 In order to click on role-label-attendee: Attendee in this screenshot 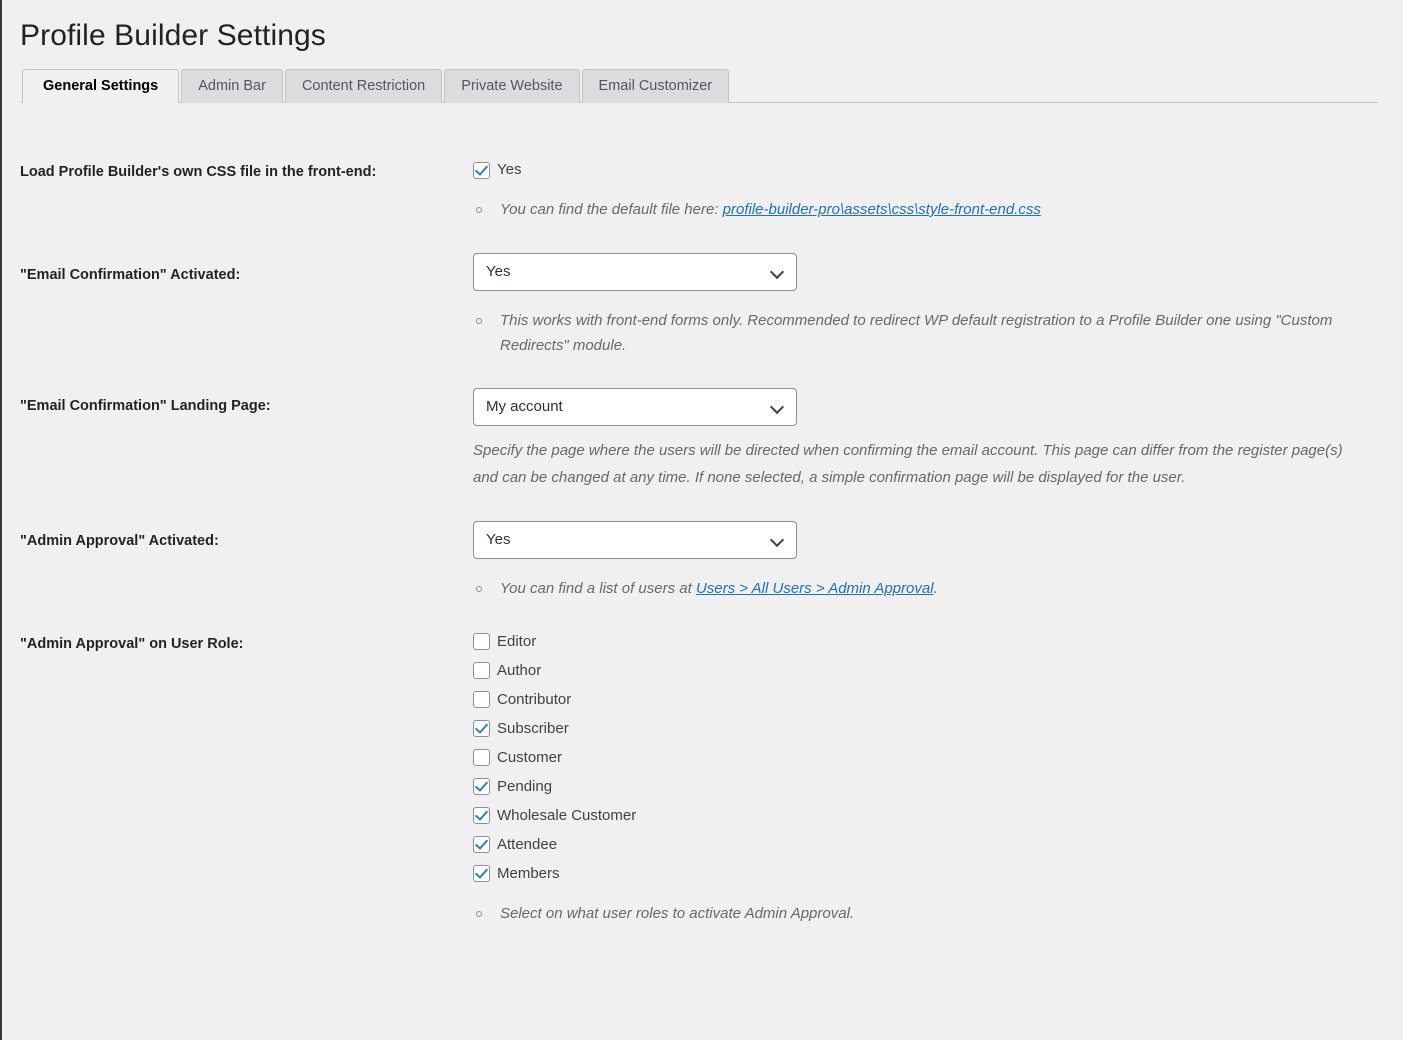, I will do `click(527, 845)`.